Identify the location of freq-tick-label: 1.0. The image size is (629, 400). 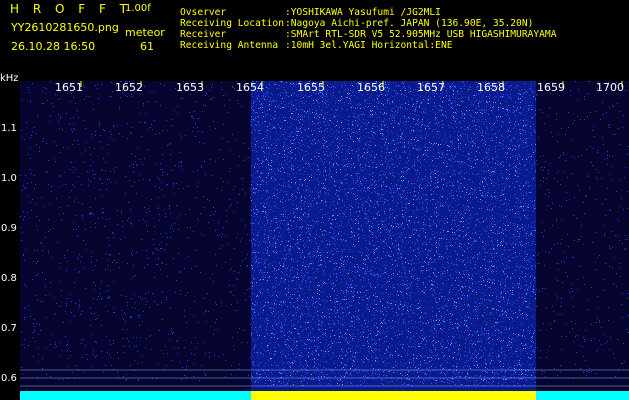
(9, 178).